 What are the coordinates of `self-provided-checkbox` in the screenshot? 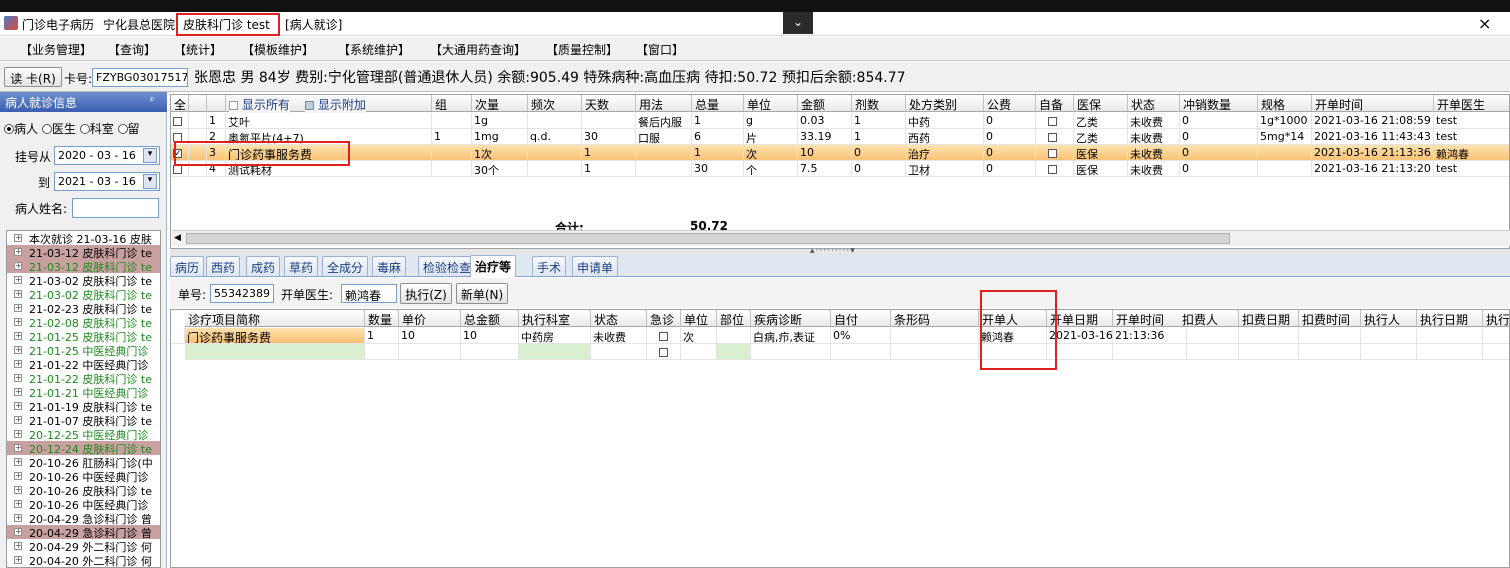 It's located at (1055, 169).